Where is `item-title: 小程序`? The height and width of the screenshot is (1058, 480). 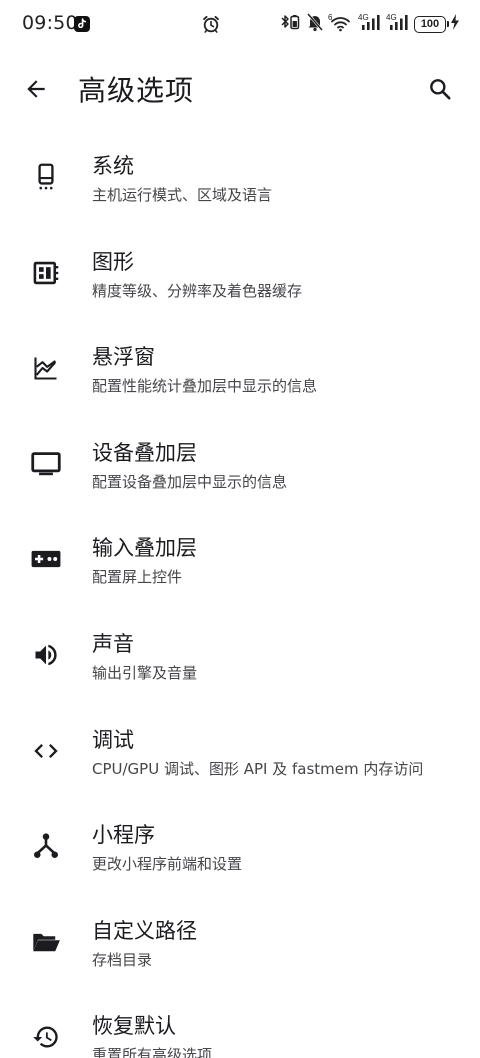
item-title: 小程序 is located at coordinates (123, 835).